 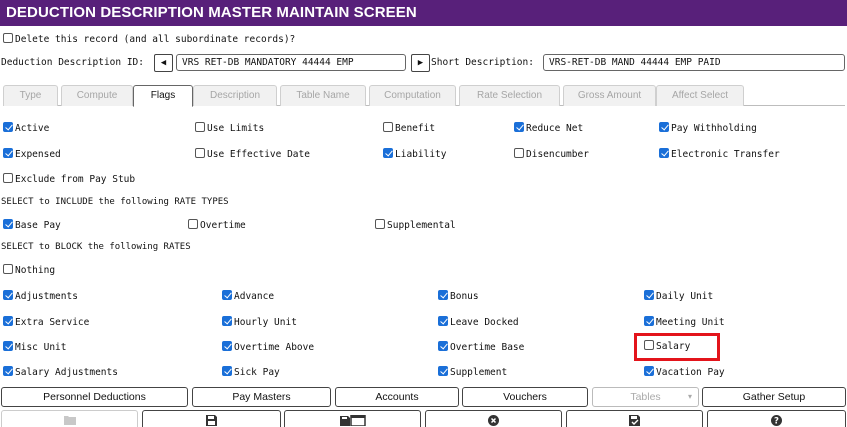 What do you see at coordinates (163, 96) in the screenshot?
I see `tab-flags: Flags` at bounding box center [163, 96].